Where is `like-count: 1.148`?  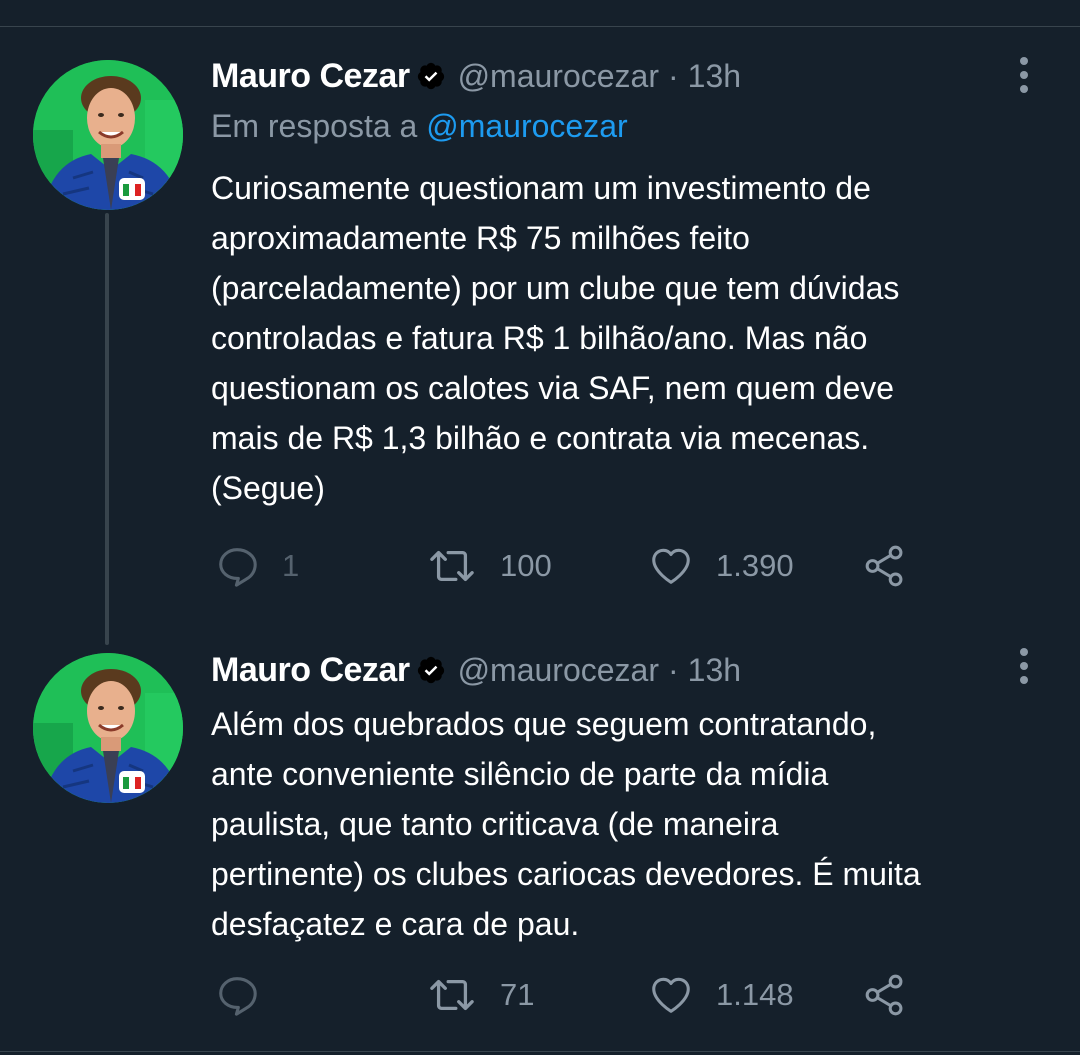
like-count: 1.148 is located at coordinates (755, 994).